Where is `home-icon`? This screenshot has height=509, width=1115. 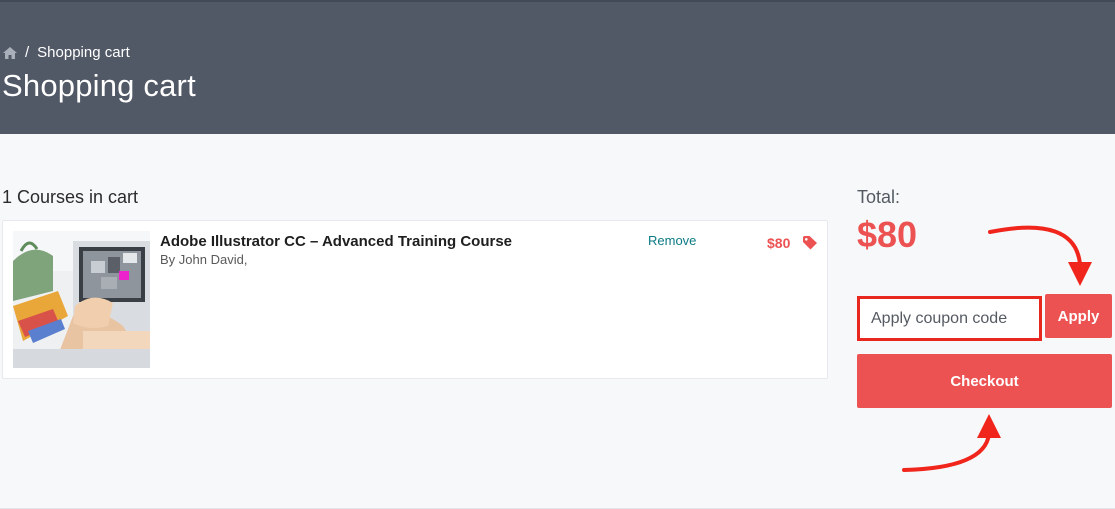 home-icon is located at coordinates (10, 52).